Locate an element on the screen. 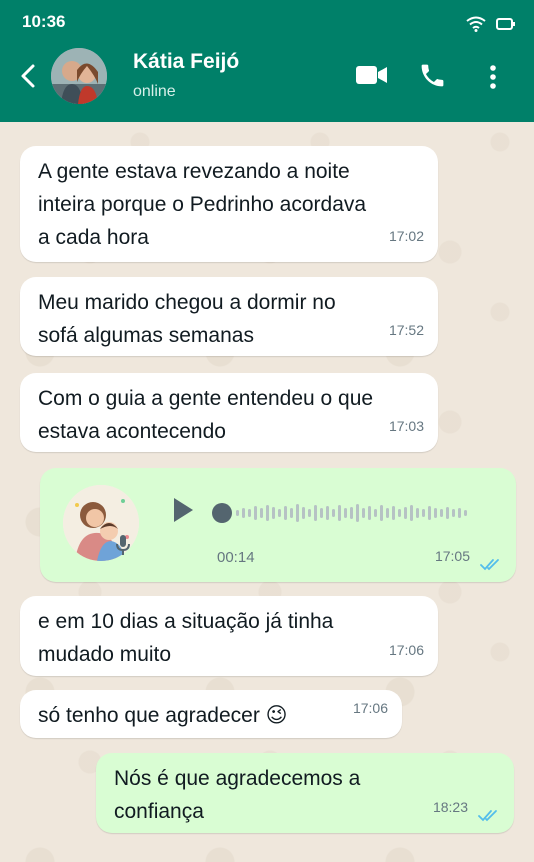 The height and width of the screenshot is (862, 534). contact-status: online is located at coordinates (154, 91).